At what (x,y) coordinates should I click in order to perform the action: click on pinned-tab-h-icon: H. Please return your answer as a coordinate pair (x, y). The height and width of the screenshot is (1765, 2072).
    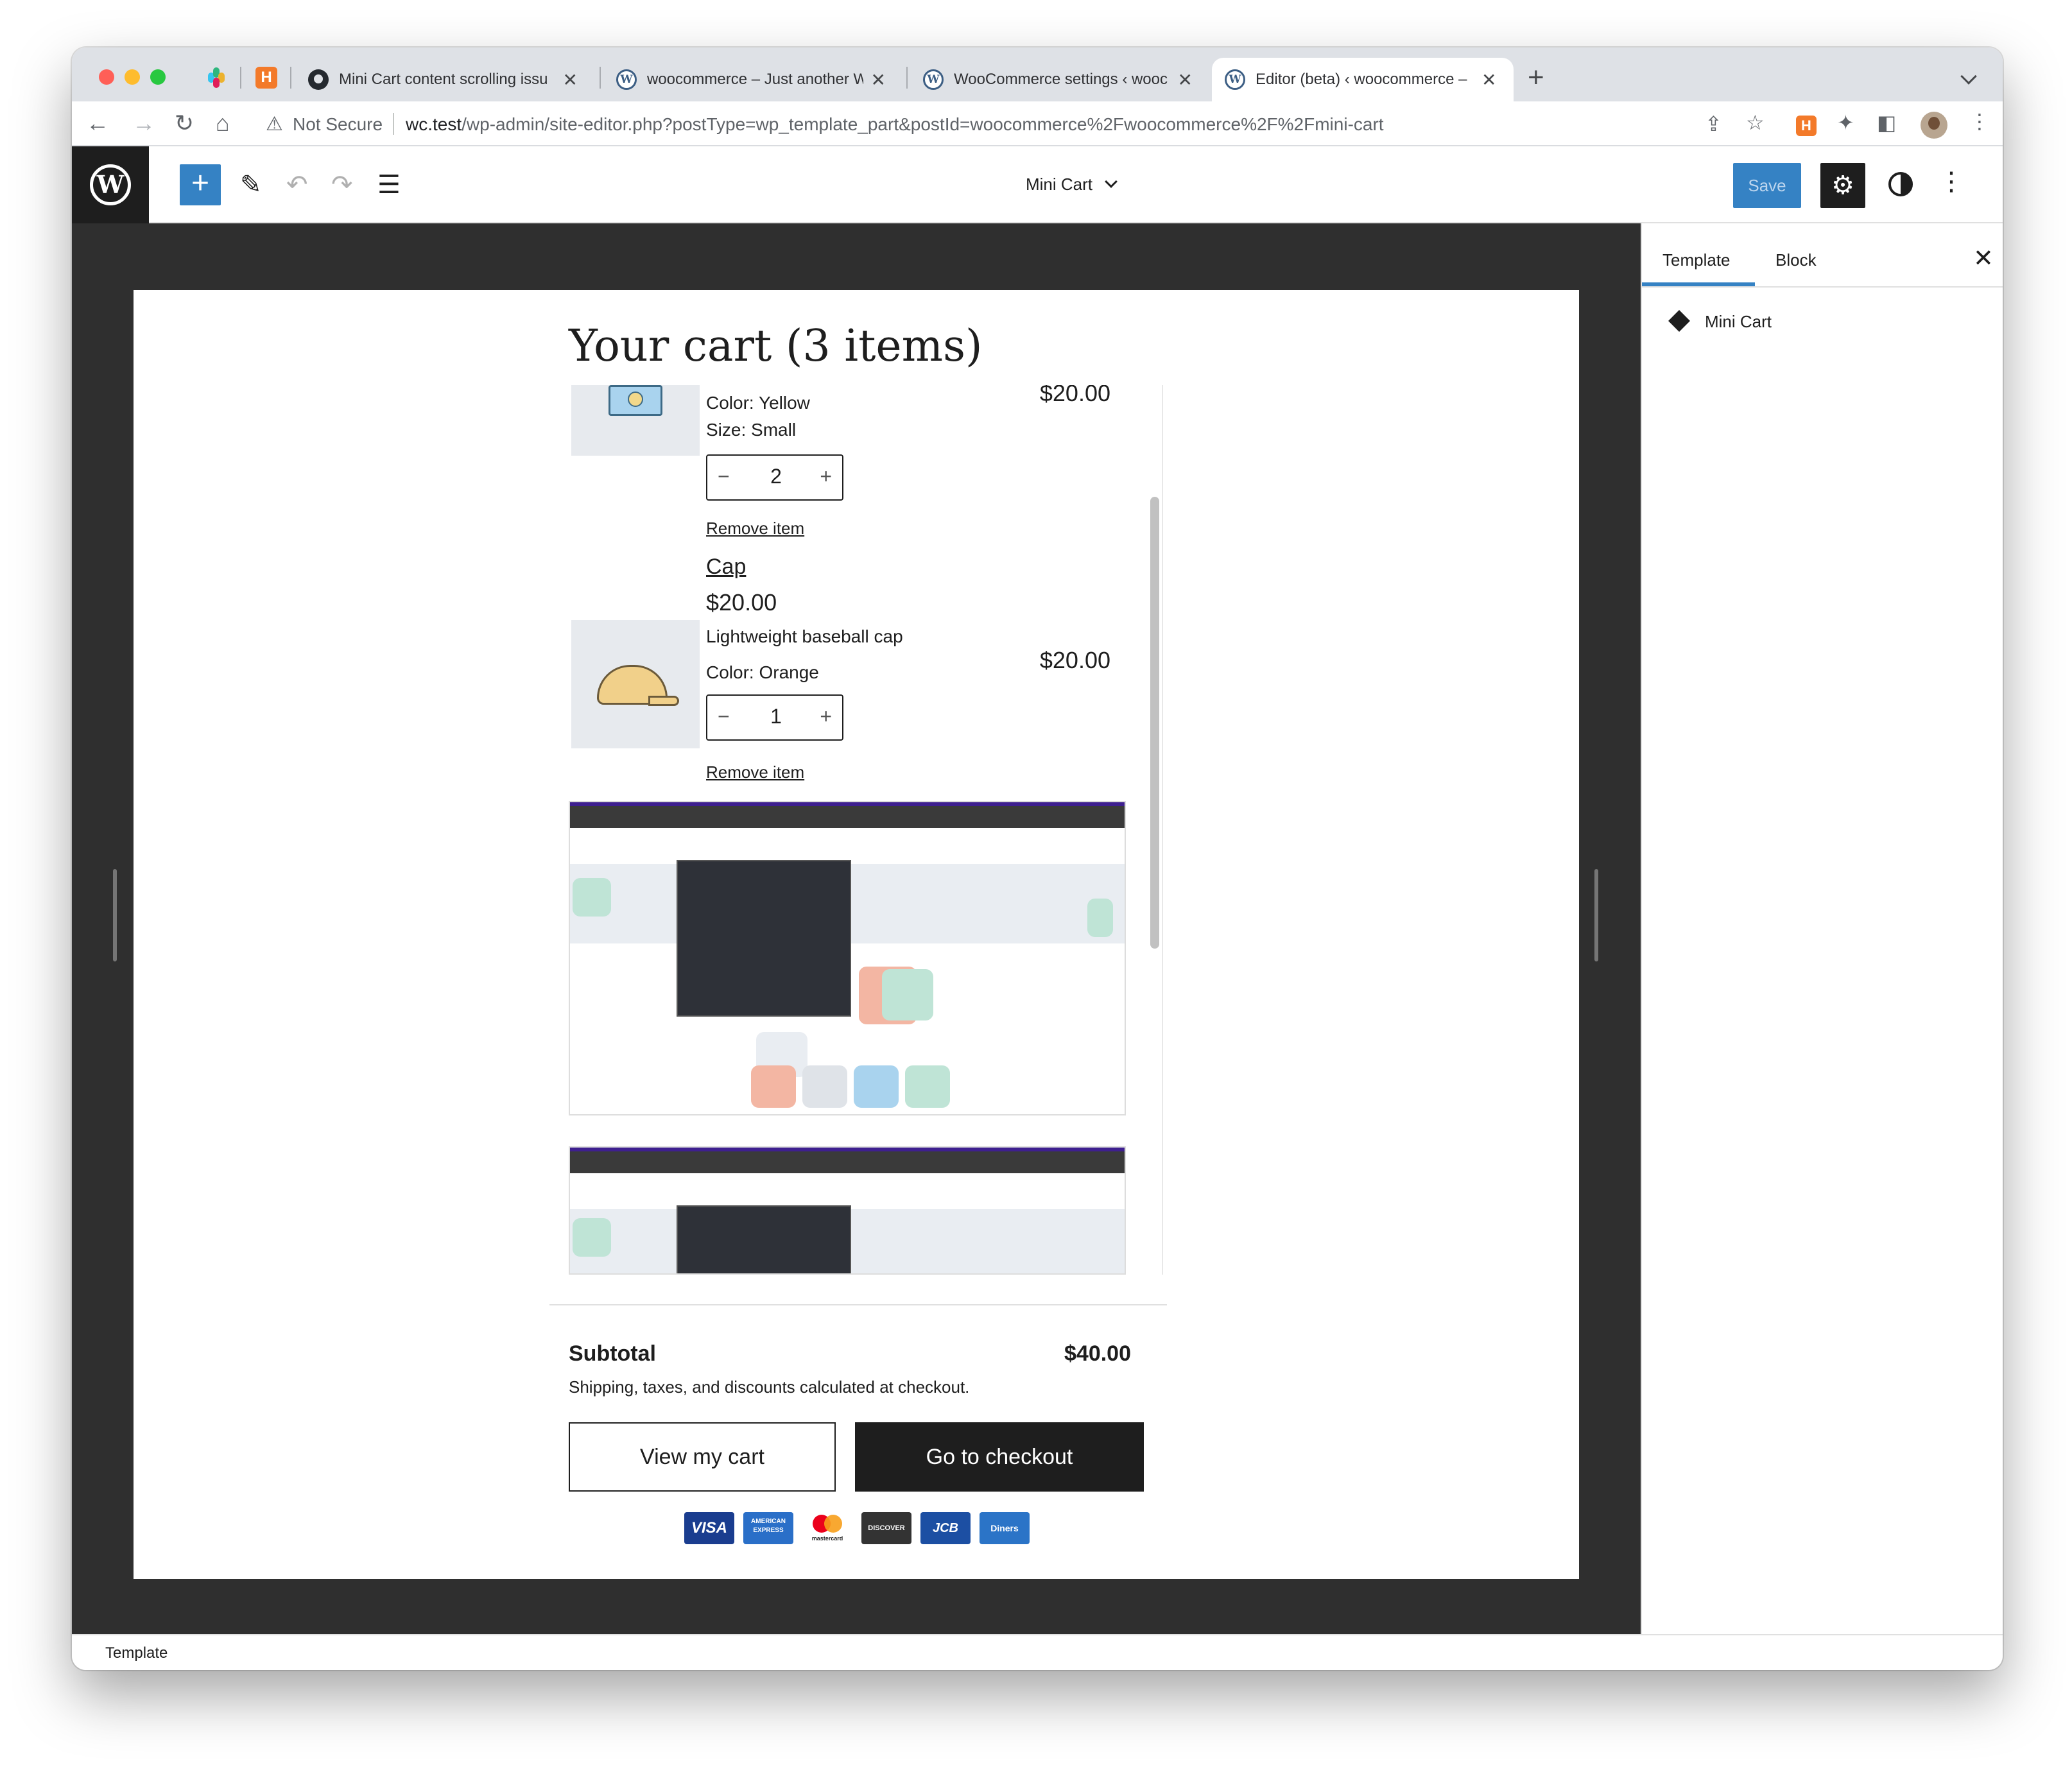
    Looking at the image, I should click on (266, 78).